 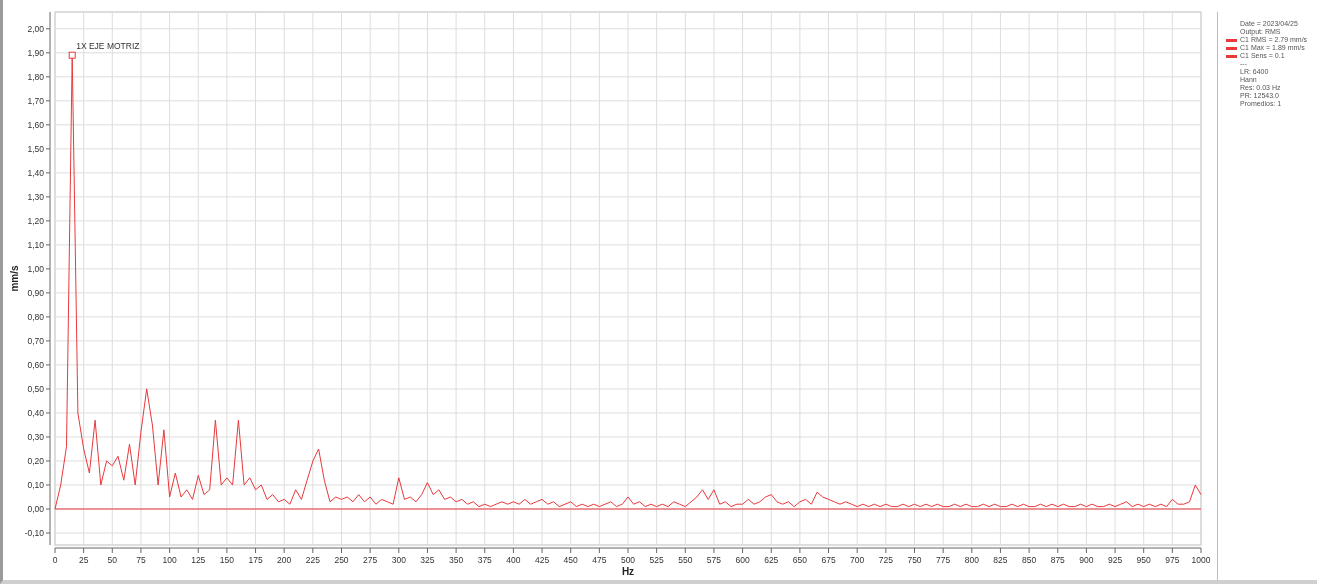 What do you see at coordinates (1172, 560) in the screenshot?
I see `tick-label: 975` at bounding box center [1172, 560].